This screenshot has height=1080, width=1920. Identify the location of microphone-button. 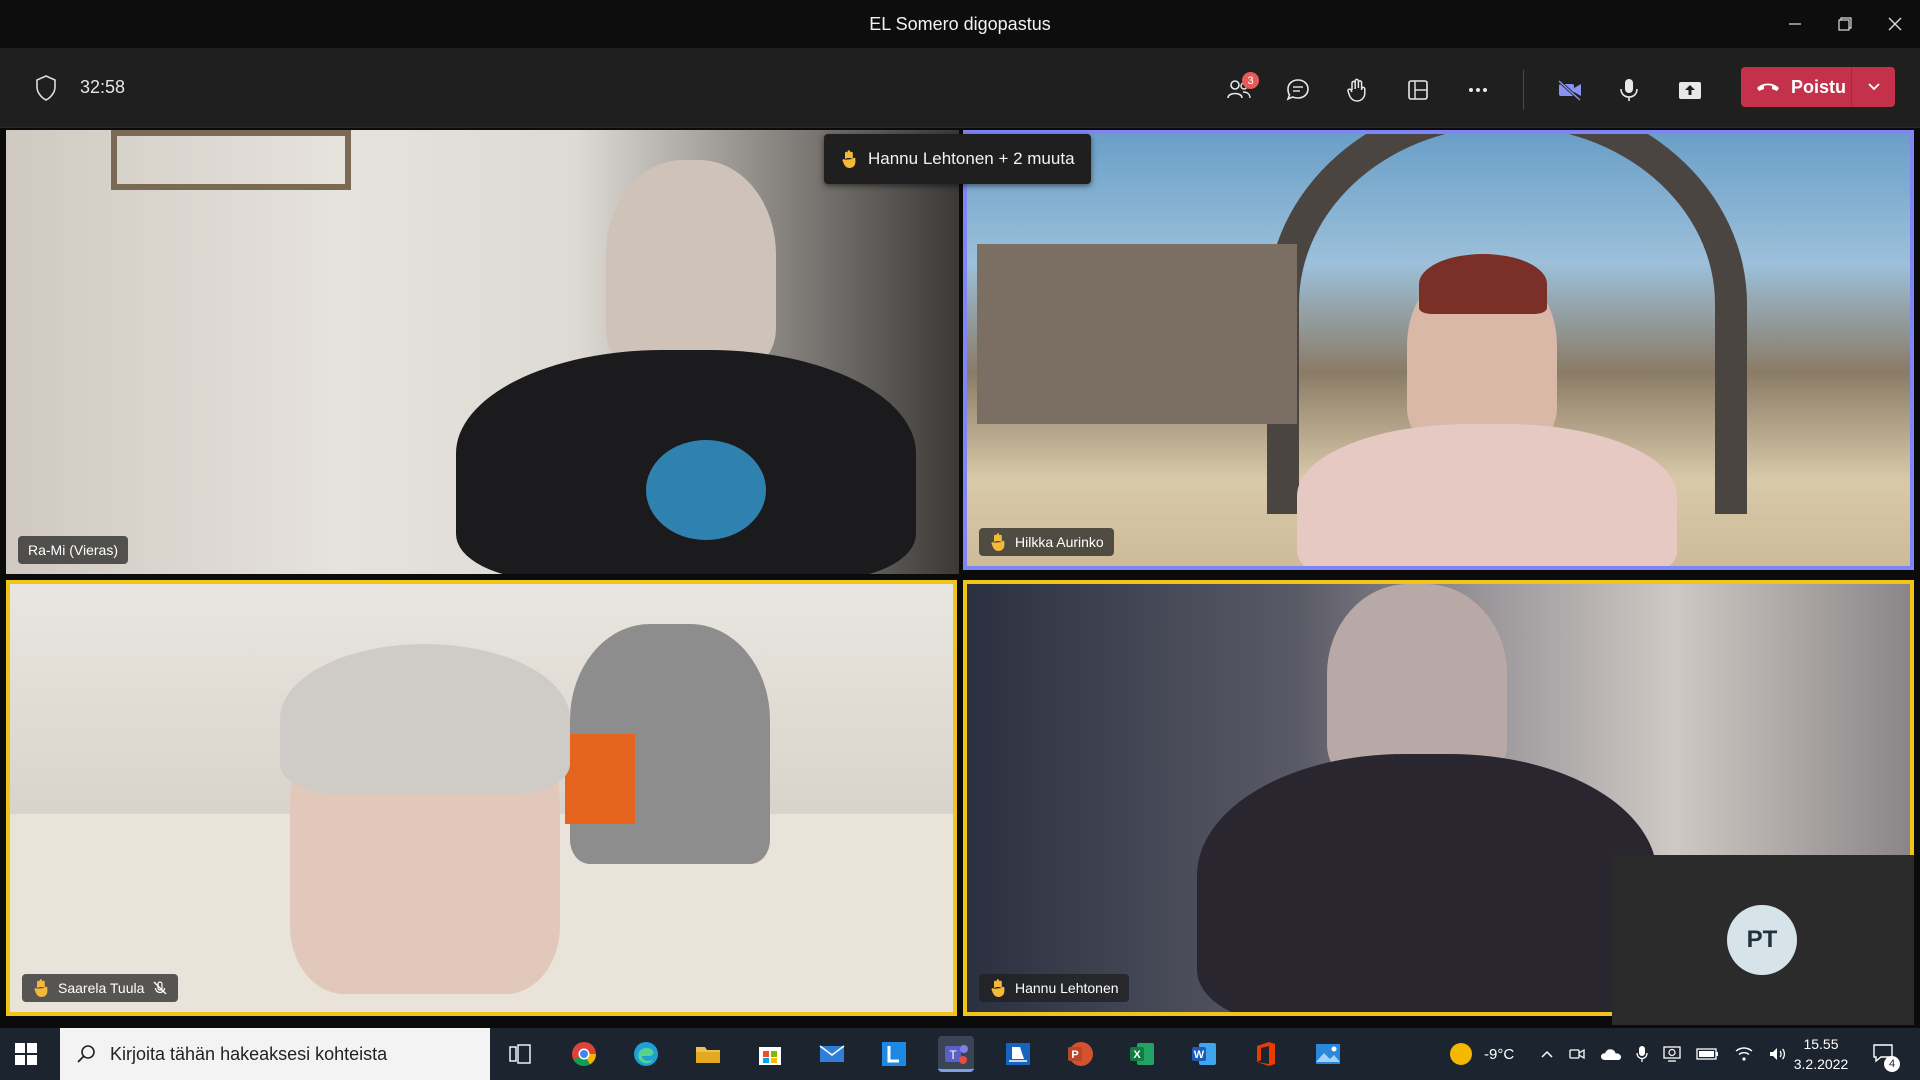
(1629, 90).